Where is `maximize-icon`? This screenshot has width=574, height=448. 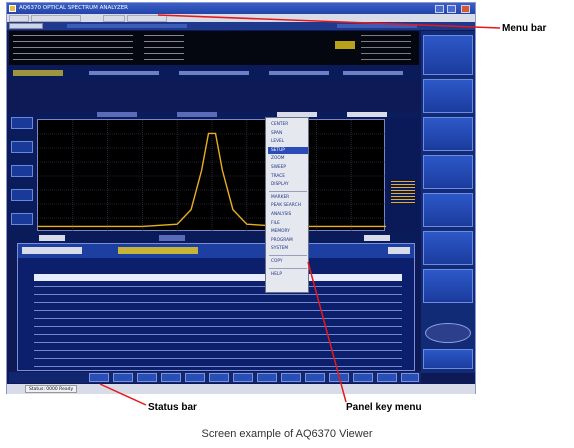
maximize-icon is located at coordinates (451, 8).